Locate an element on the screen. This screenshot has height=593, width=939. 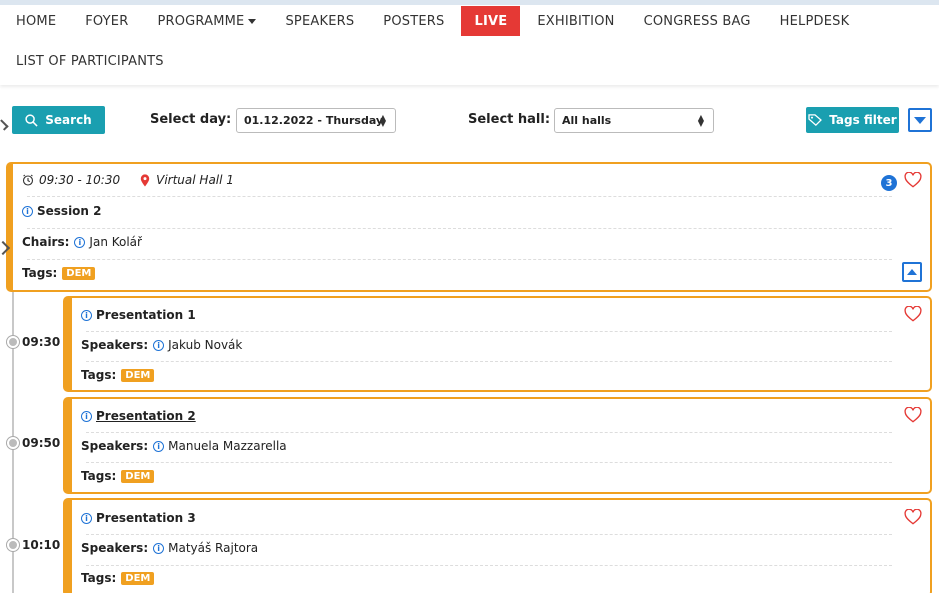
clock-icon is located at coordinates (28, 180).